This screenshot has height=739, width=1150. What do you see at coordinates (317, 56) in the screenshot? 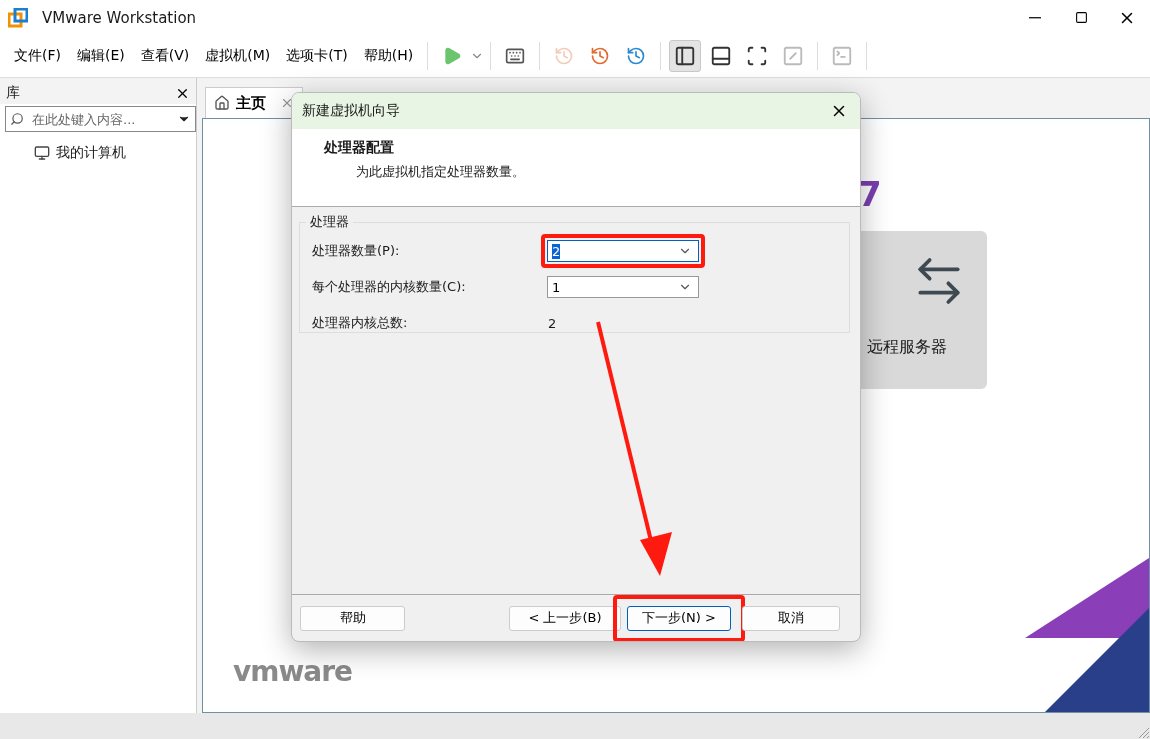
I see `menu-item: 选项卡(T)` at bounding box center [317, 56].